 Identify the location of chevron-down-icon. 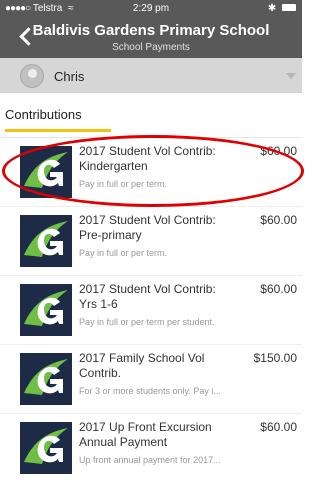
(291, 76).